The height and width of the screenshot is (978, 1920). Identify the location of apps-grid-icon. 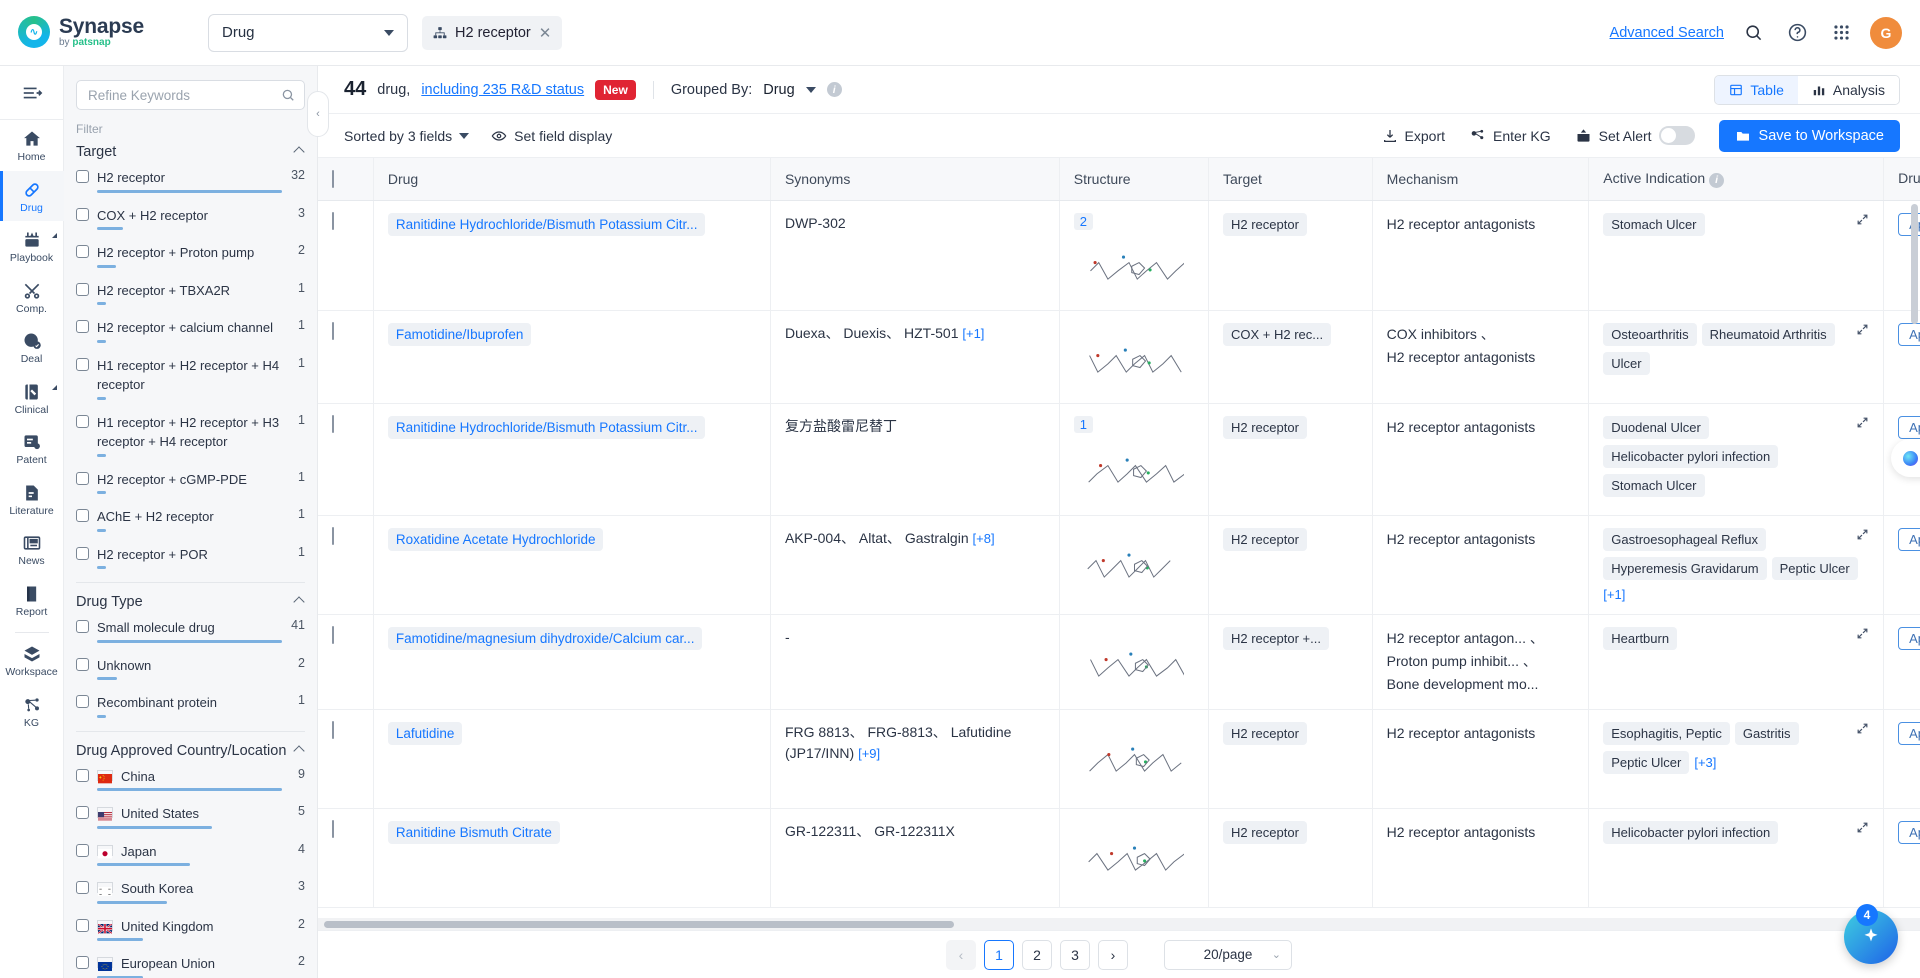
(1841, 33).